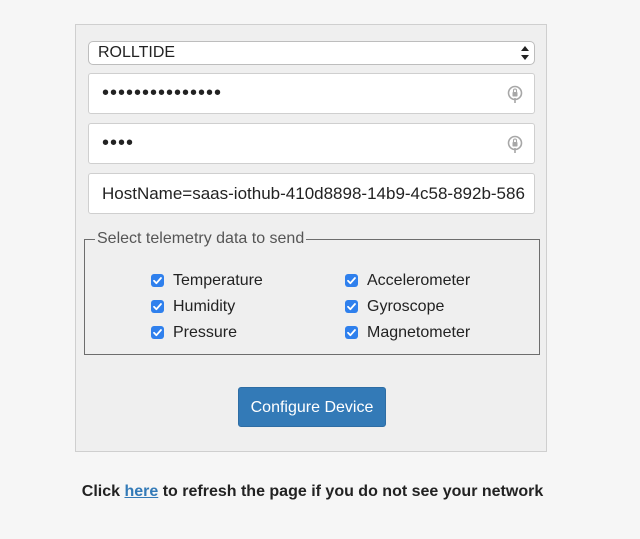 This screenshot has height=539, width=640. What do you see at coordinates (311, 143) in the screenshot?
I see `device-password-field: ••••` at bounding box center [311, 143].